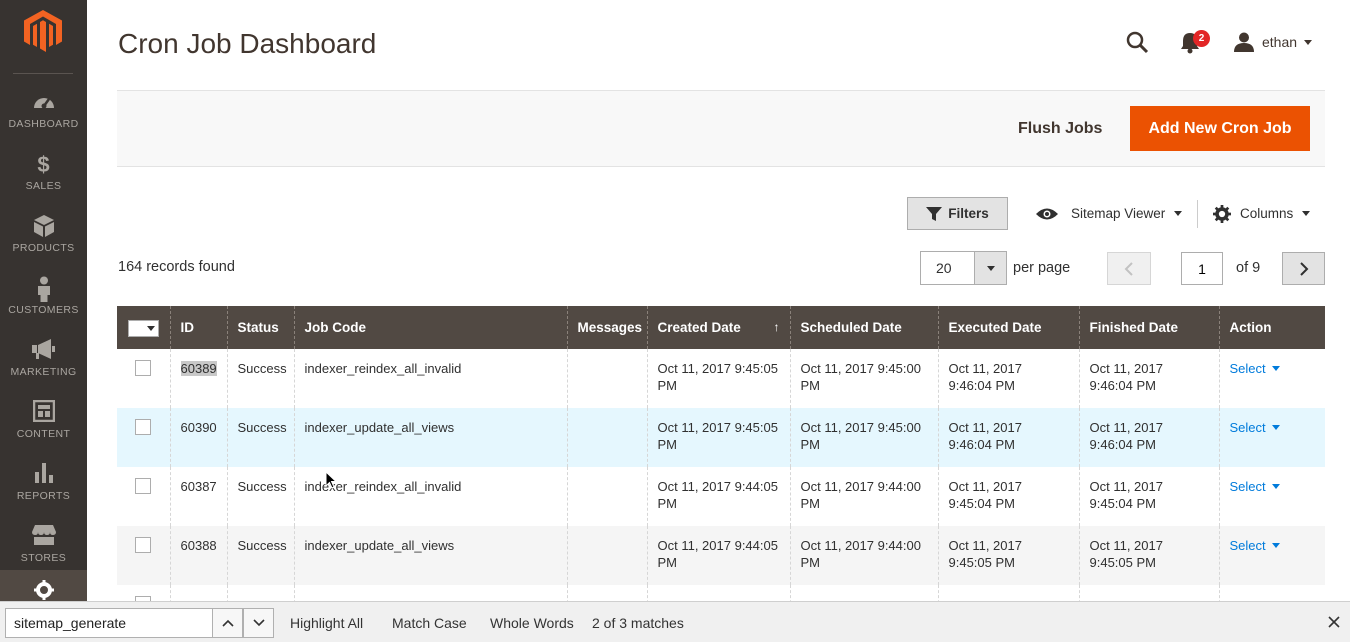 Image resolution: width=1350 pixels, height=642 pixels. What do you see at coordinates (43, 179) in the screenshot?
I see `sidebar-item-sales: $ SALES` at bounding box center [43, 179].